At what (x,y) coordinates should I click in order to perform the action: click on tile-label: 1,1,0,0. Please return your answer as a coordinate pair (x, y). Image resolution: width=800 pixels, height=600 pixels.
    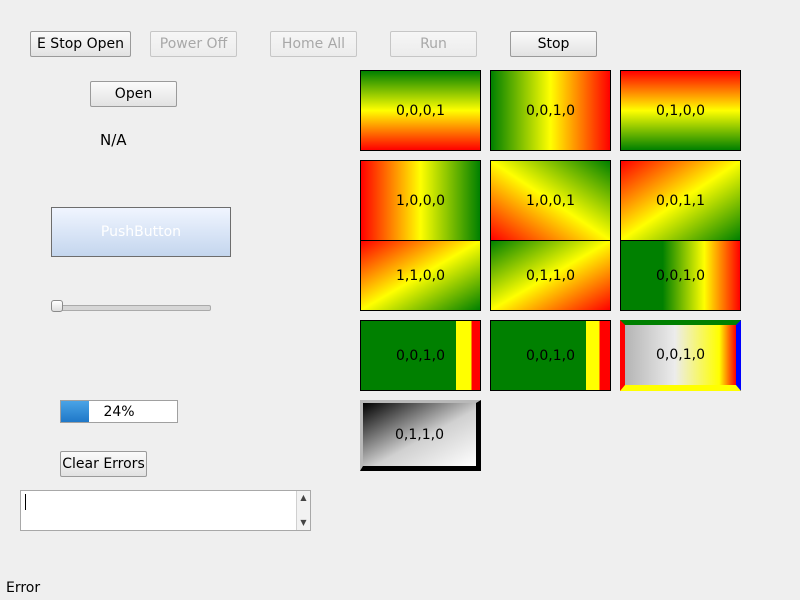
    Looking at the image, I should click on (420, 275).